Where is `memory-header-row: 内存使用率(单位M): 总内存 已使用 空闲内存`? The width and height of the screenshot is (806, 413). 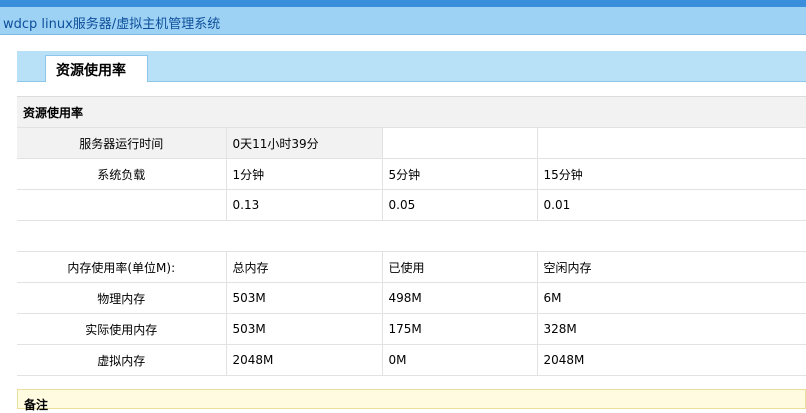 memory-header-row: 内存使用率(单位M): 总内存 已使用 空闲内存 is located at coordinates (411, 267).